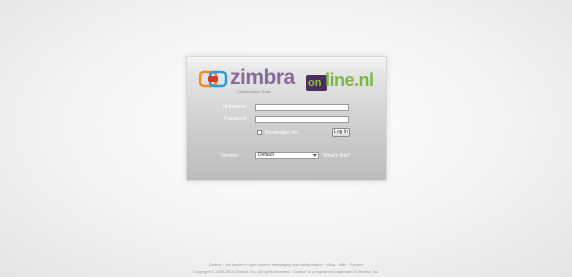 This screenshot has width=572, height=277. I want to click on logo: zimbra Collaboration Suite on line.nl, so click(287, 80).